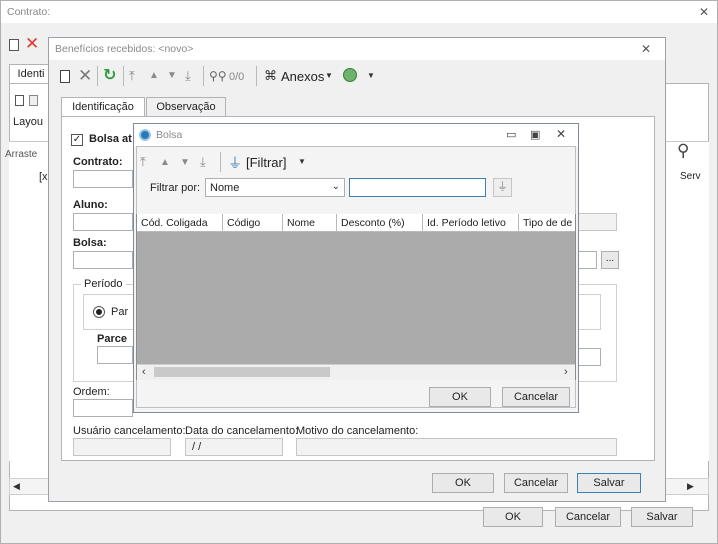 This screenshot has height=544, width=718. Describe the element at coordinates (110, 139) in the screenshot. I see `bolsa-ativa-label: Bolsa at` at that location.